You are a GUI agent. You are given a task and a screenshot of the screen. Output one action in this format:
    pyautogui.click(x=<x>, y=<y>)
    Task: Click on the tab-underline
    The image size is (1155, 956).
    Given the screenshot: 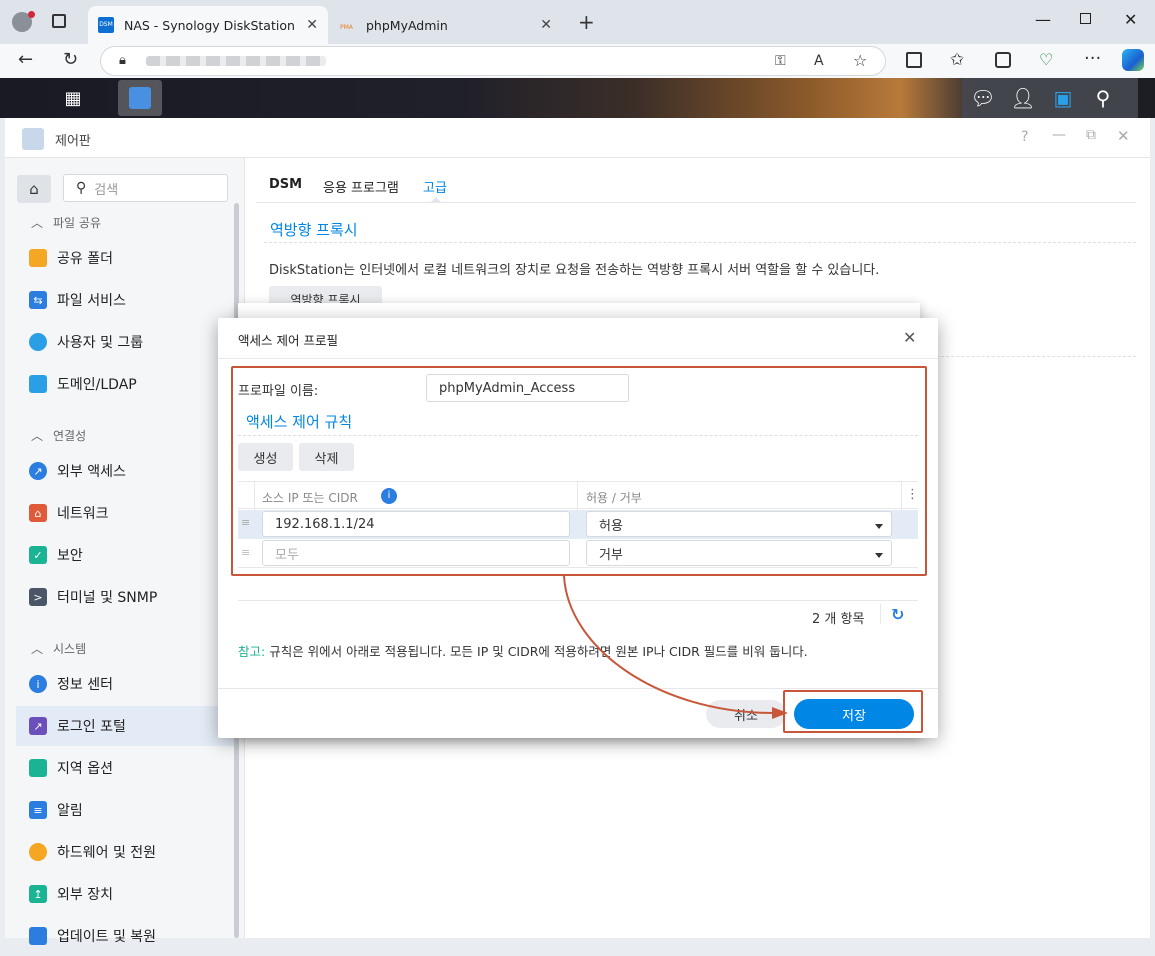 What is the action you would take?
    pyautogui.click(x=696, y=202)
    